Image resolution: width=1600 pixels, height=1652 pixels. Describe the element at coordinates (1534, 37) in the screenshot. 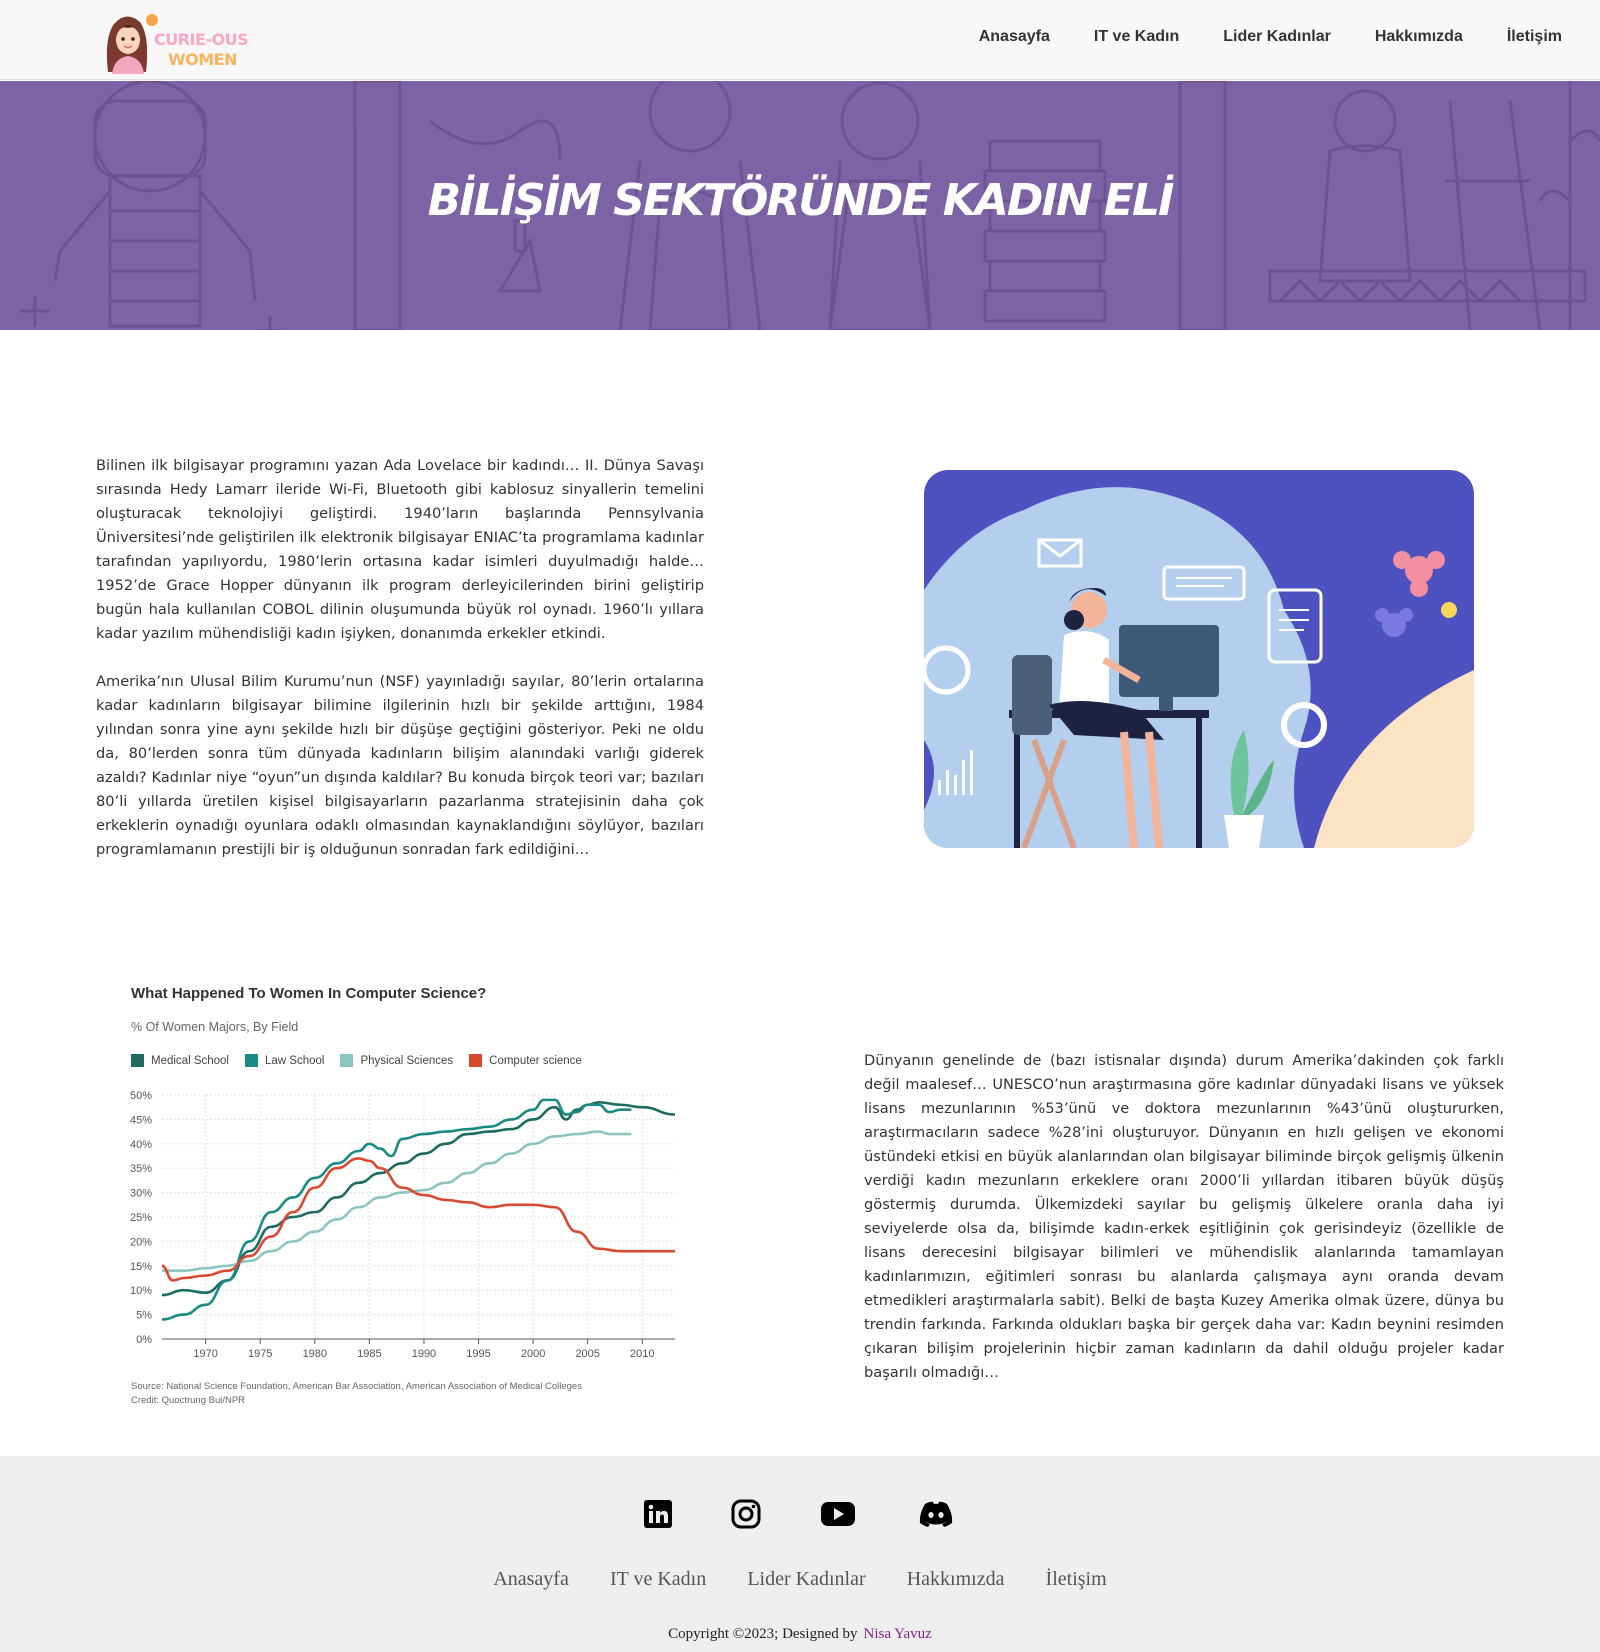

I see `nav-link-iletisim: İletişim` at that location.